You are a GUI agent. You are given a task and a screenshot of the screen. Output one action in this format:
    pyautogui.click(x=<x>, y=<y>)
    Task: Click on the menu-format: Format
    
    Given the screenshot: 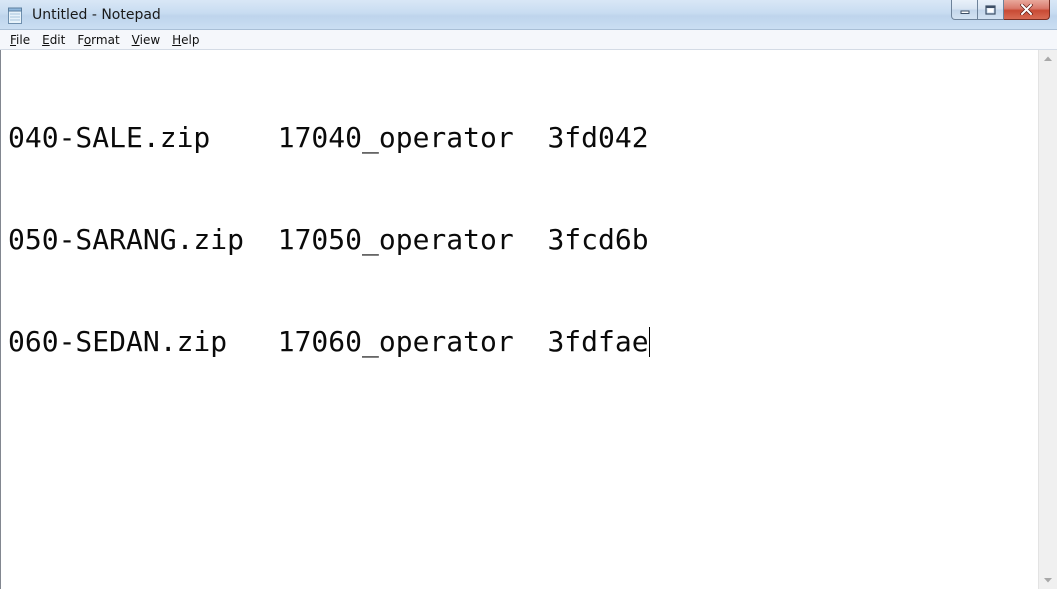 What is the action you would take?
    pyautogui.click(x=98, y=40)
    